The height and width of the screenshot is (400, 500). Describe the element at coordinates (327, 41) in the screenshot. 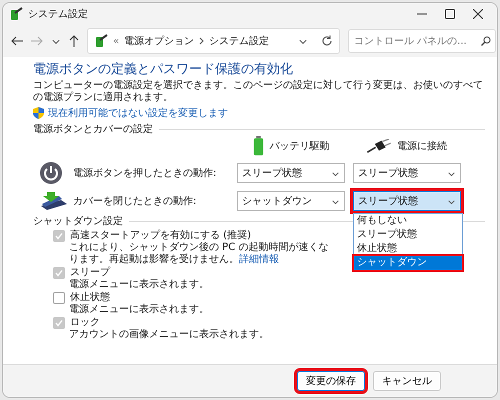

I see `refresh-icon` at that location.